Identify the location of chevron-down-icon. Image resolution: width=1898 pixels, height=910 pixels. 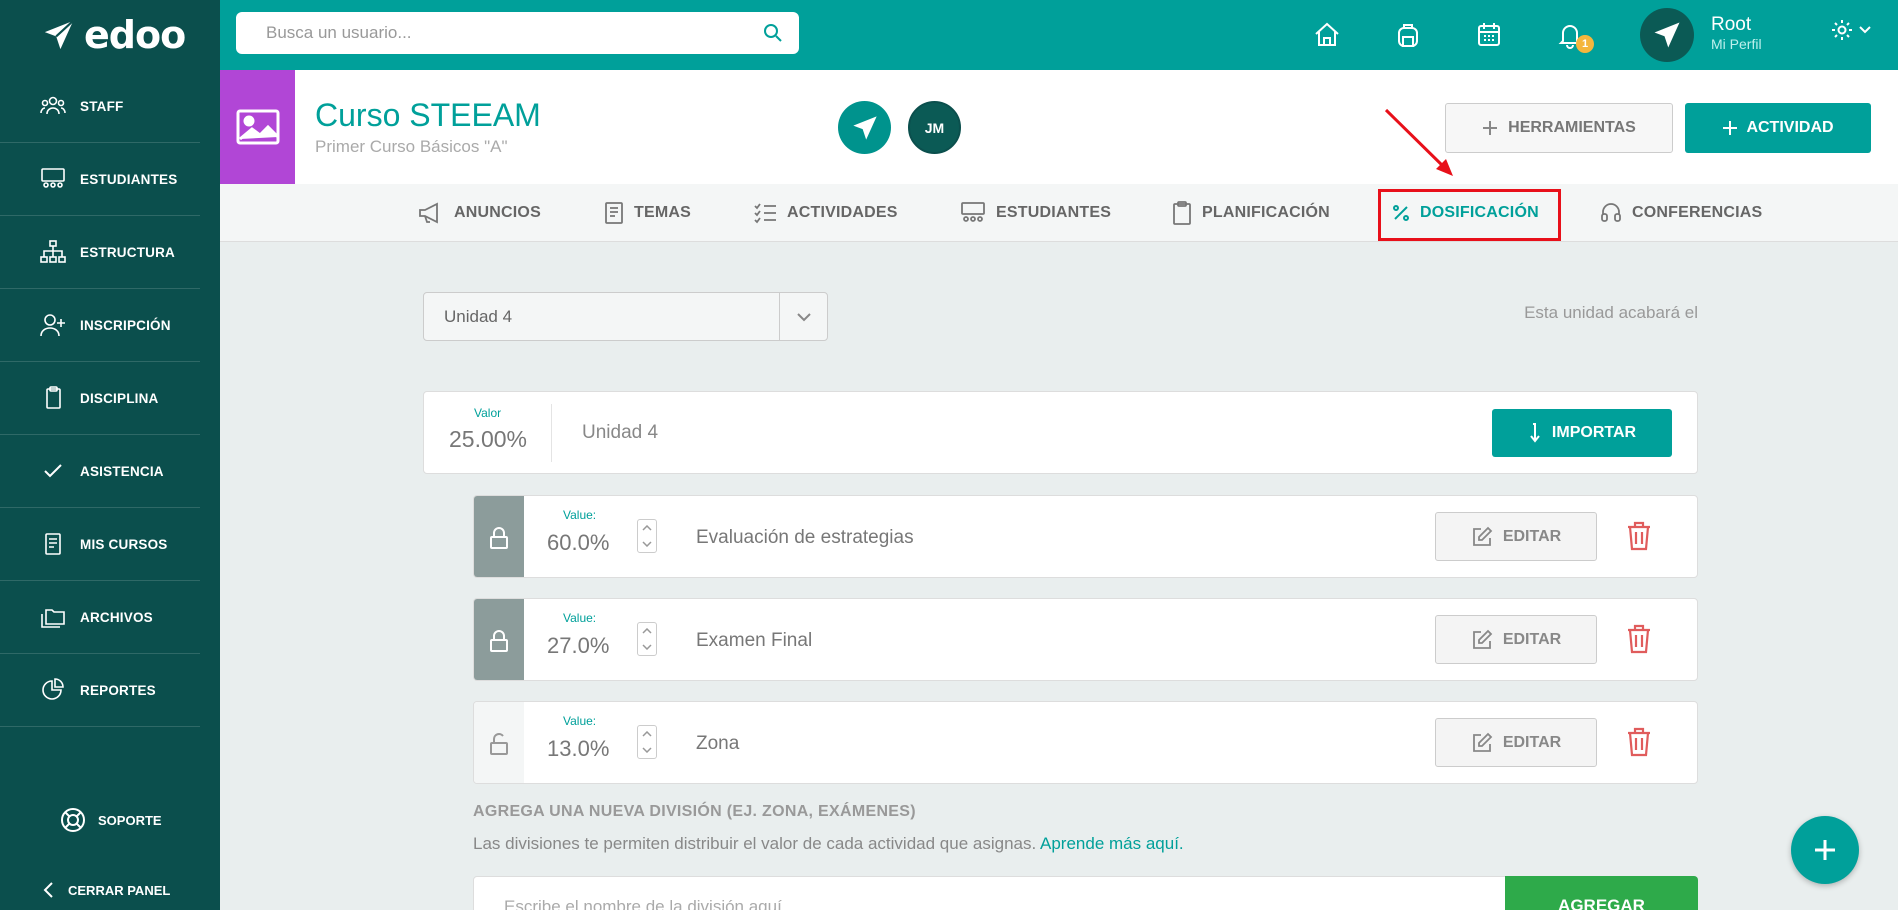
(647, 544).